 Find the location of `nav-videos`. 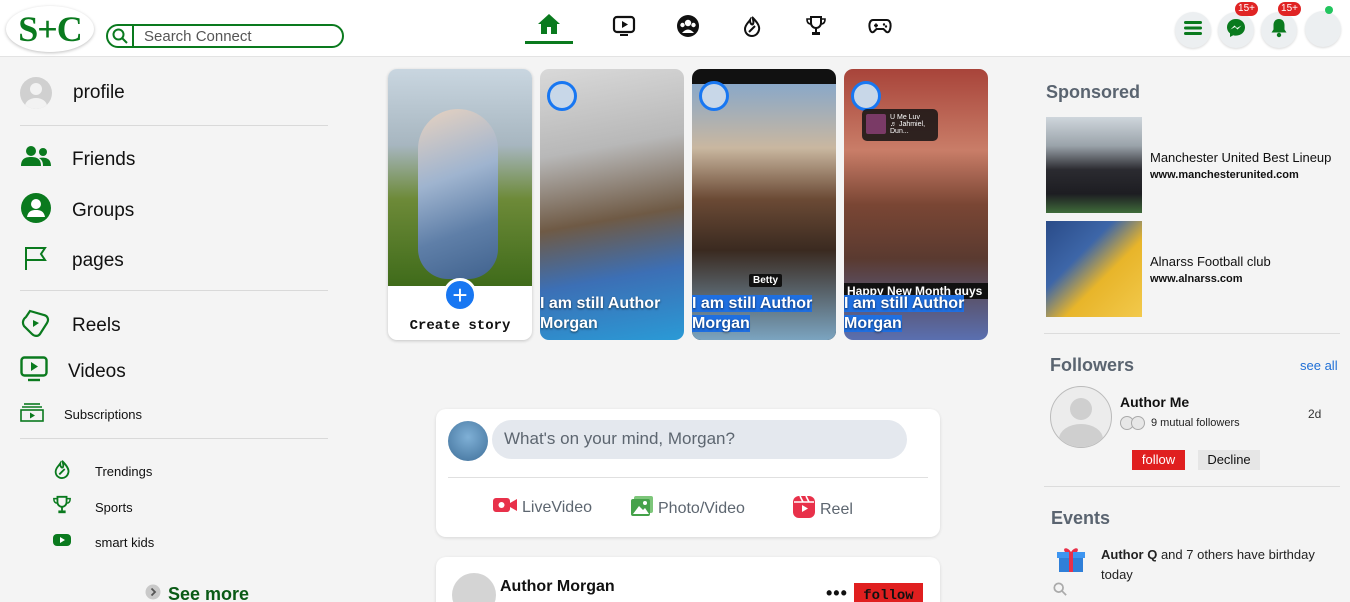

nav-videos is located at coordinates (624, 28).